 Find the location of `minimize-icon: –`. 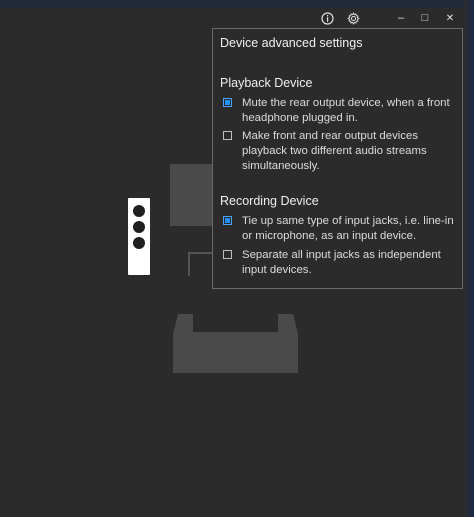

minimize-icon: – is located at coordinates (401, 18).